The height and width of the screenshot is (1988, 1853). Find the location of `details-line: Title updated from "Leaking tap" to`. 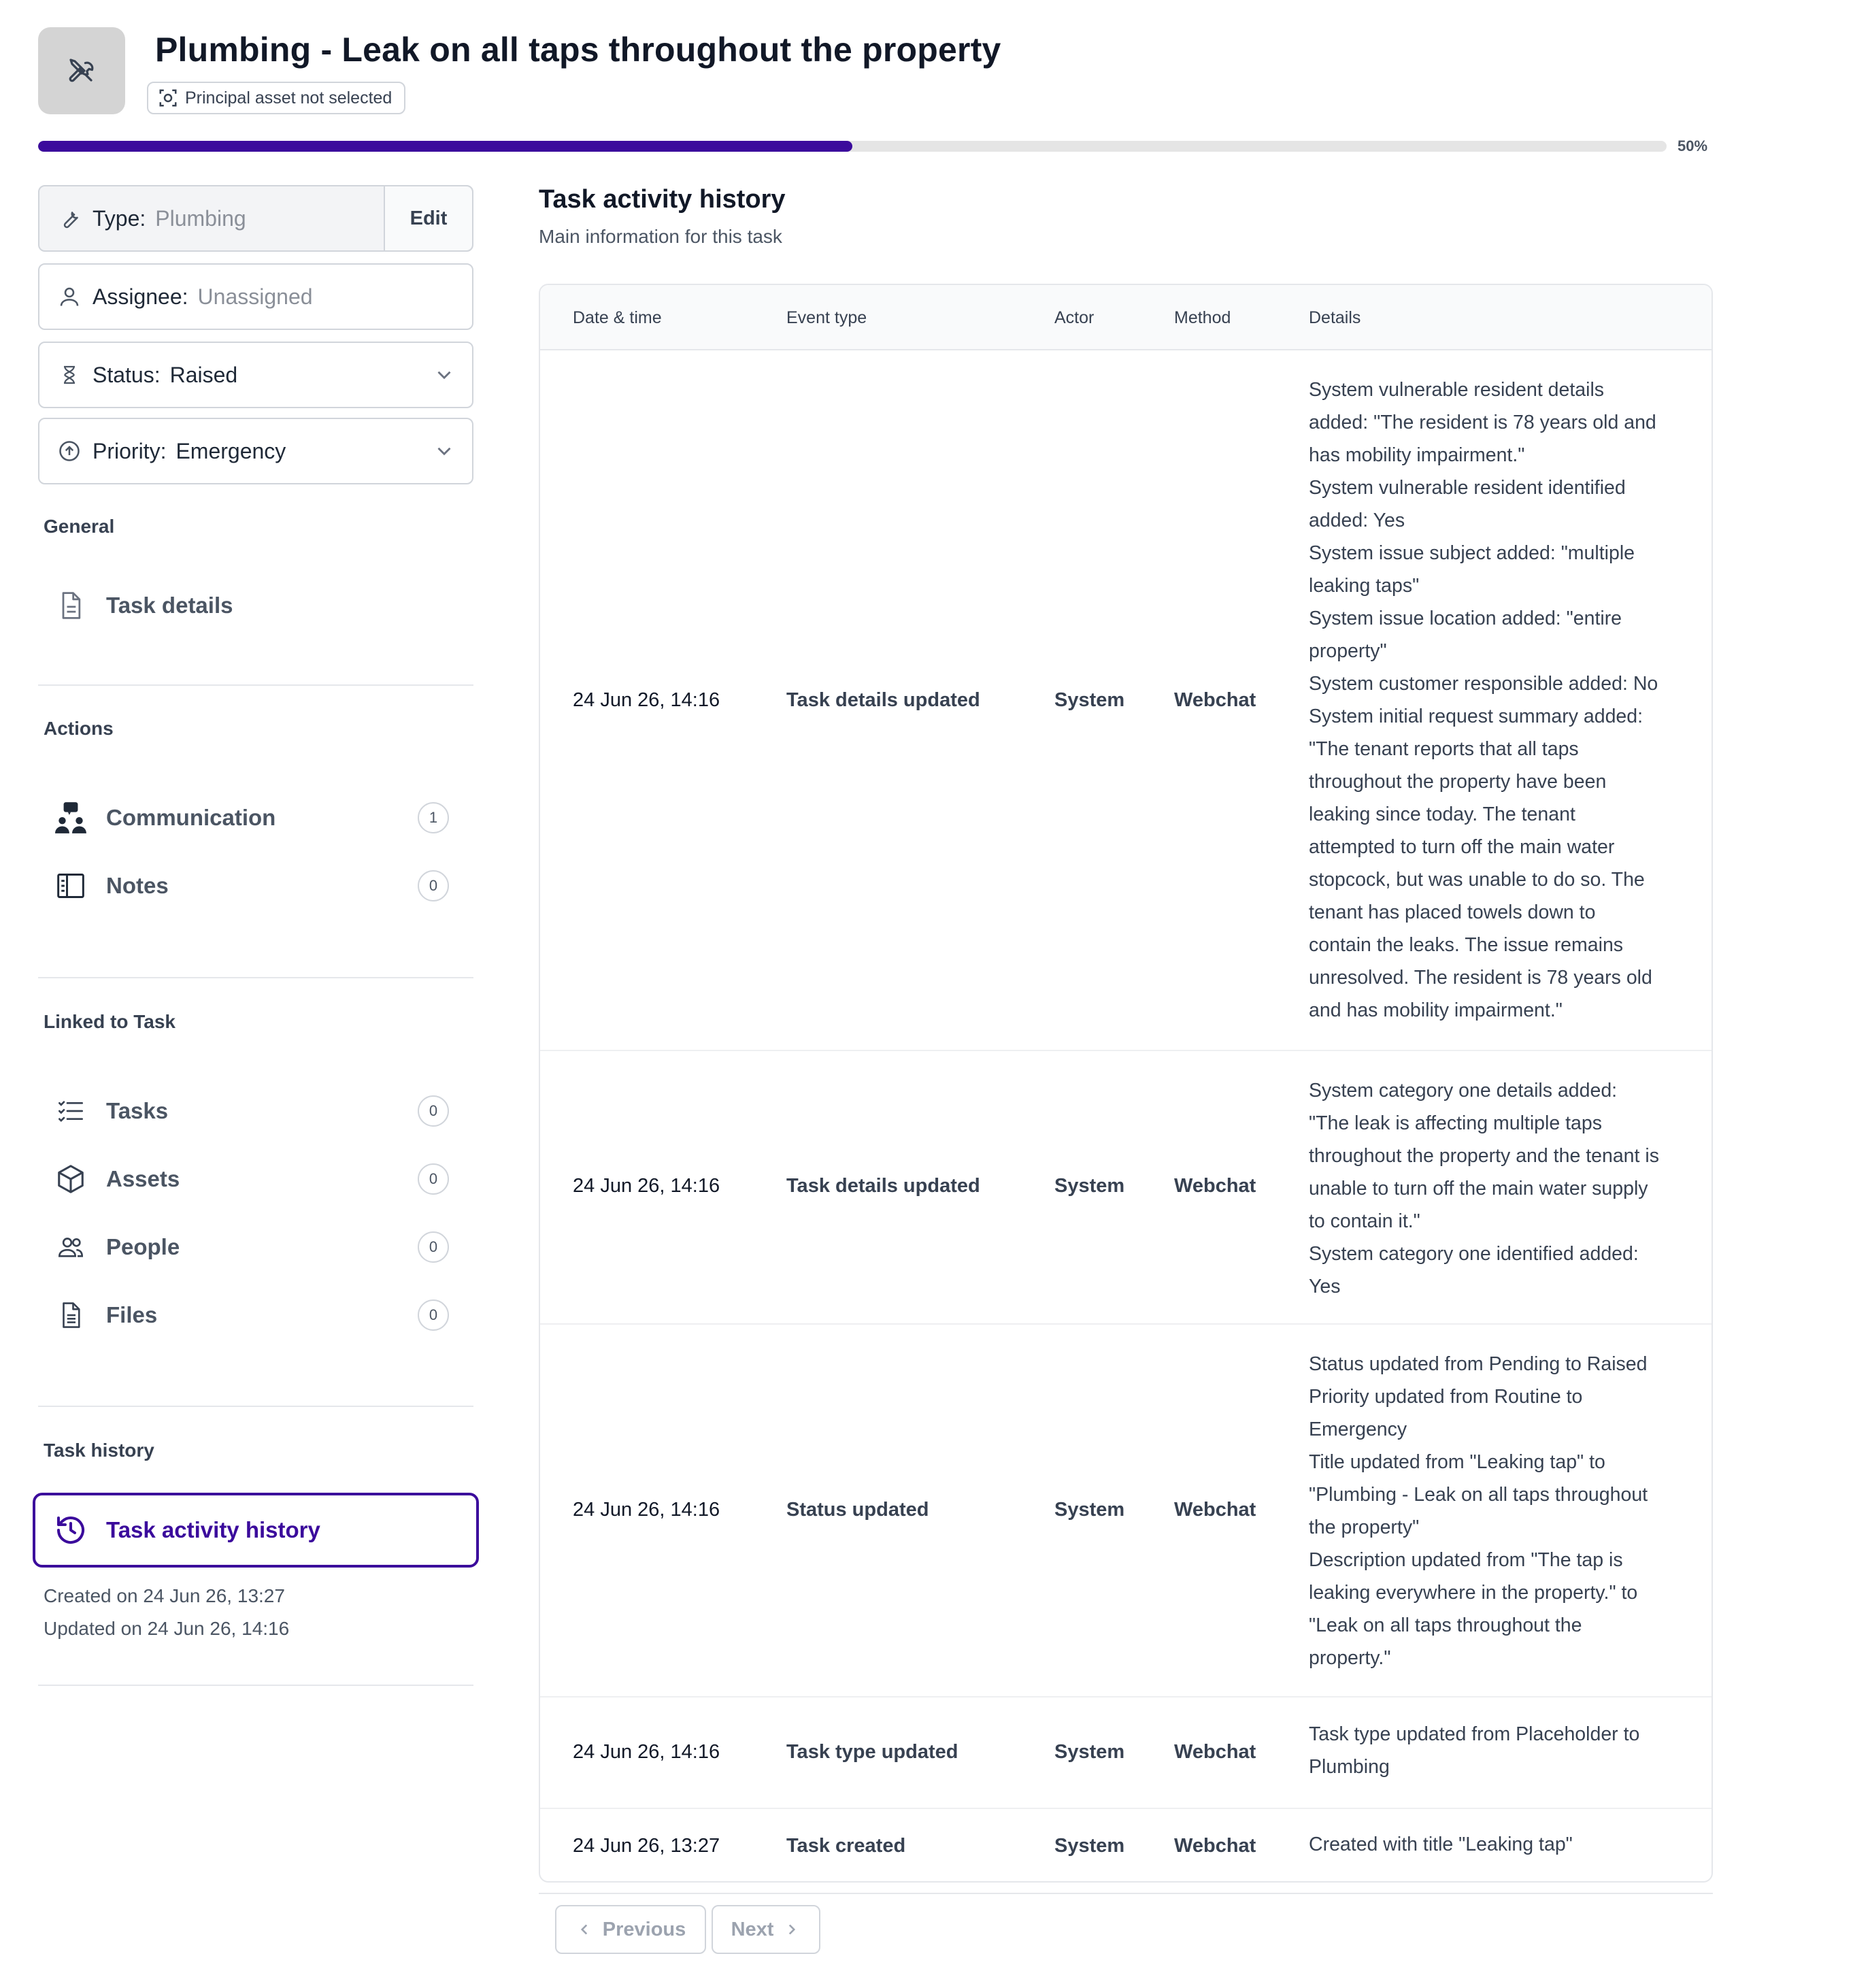

details-line: Title updated from "Leaking tap" to is located at coordinates (1457, 1462).